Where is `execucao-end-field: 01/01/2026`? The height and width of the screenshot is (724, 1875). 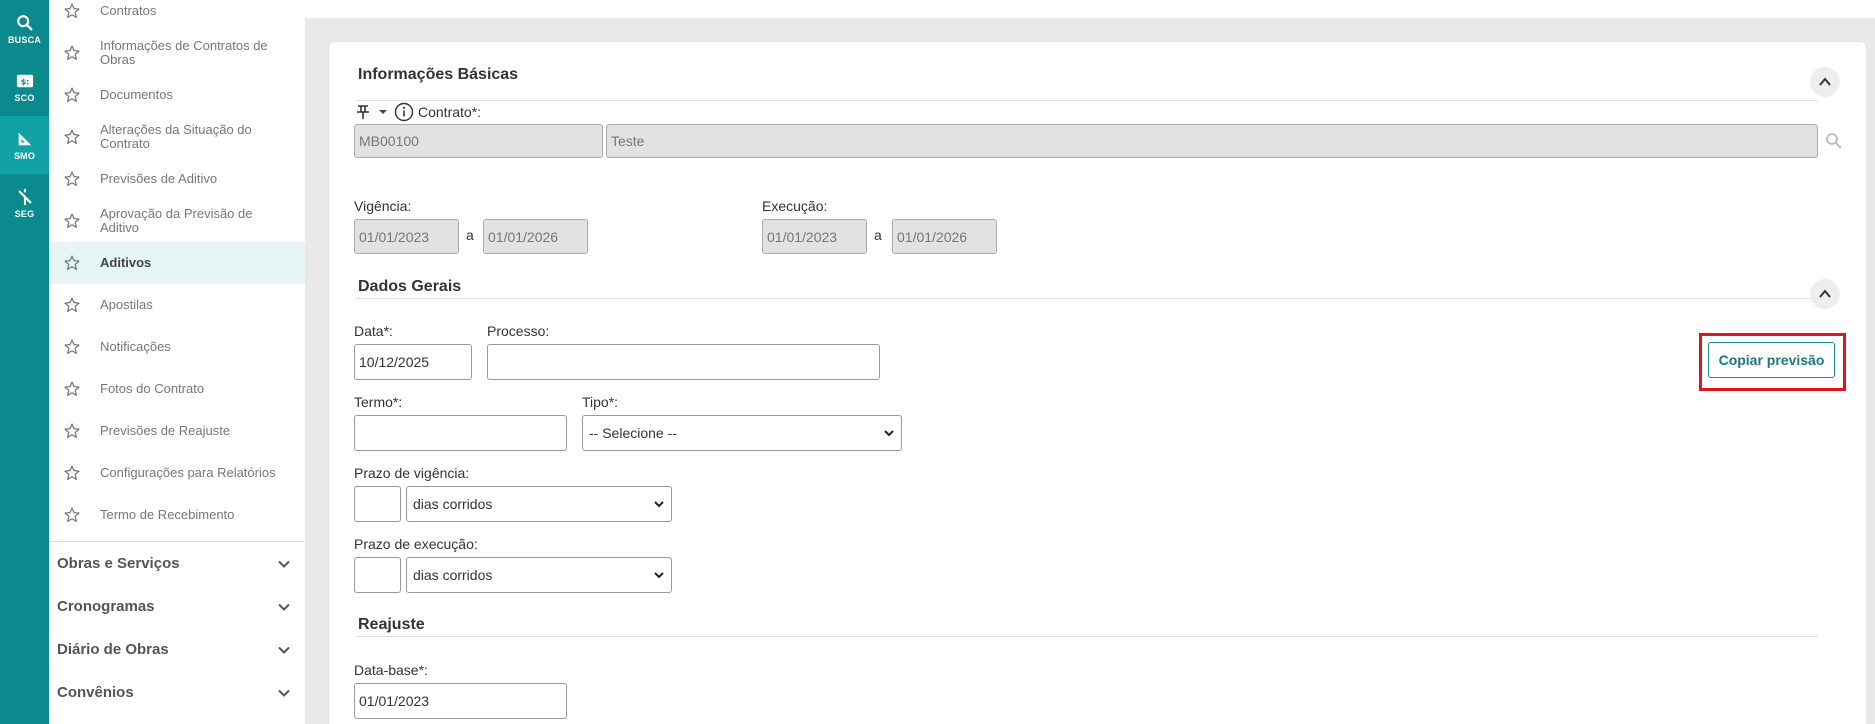 execucao-end-field: 01/01/2026 is located at coordinates (944, 236).